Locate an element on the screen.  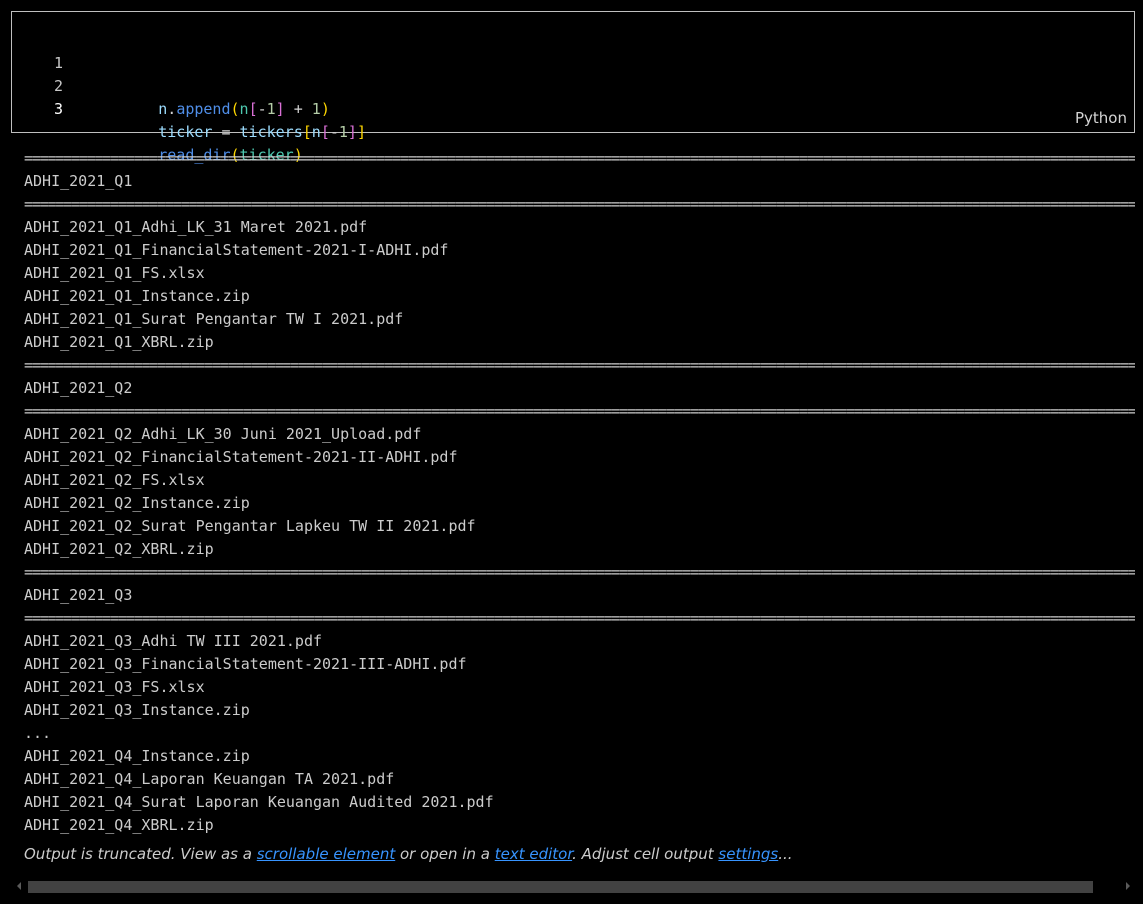
output-line: ADHI_2021_Q1_XBRL.zip is located at coordinates (119, 342).